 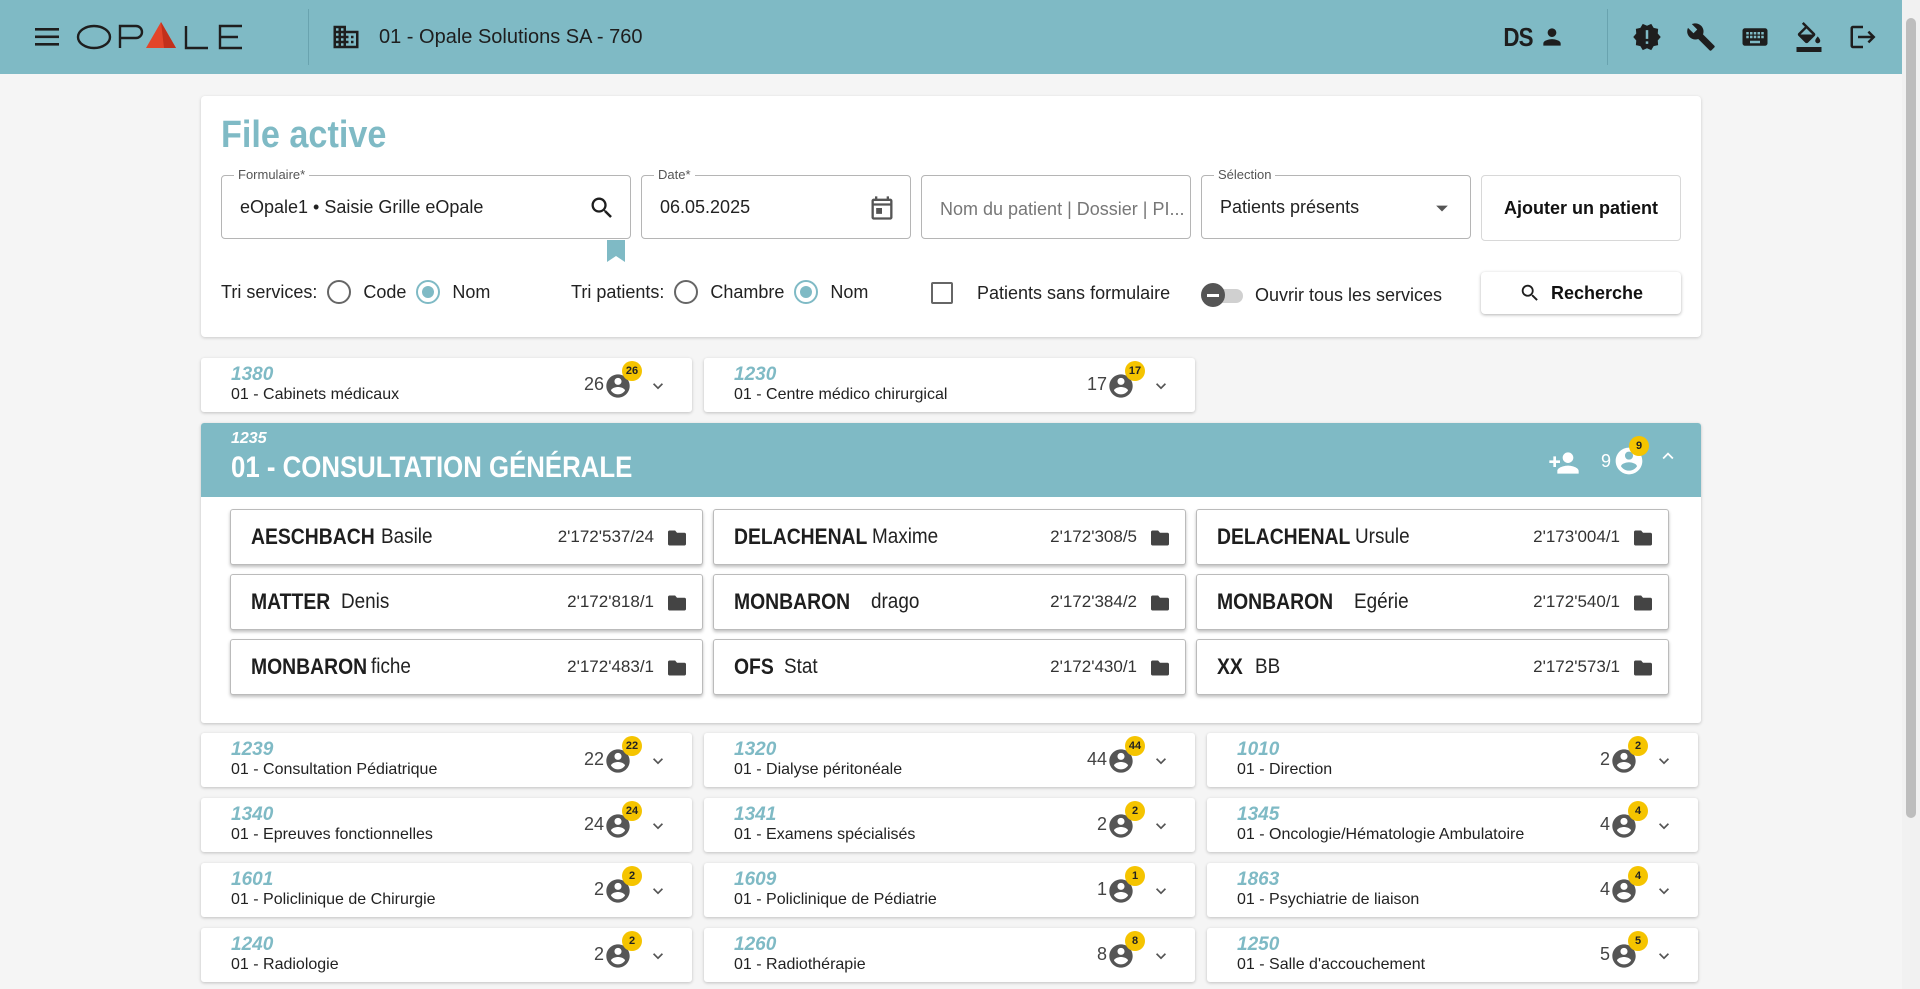 What do you see at coordinates (308, 37) in the screenshot?
I see `header-divider` at bounding box center [308, 37].